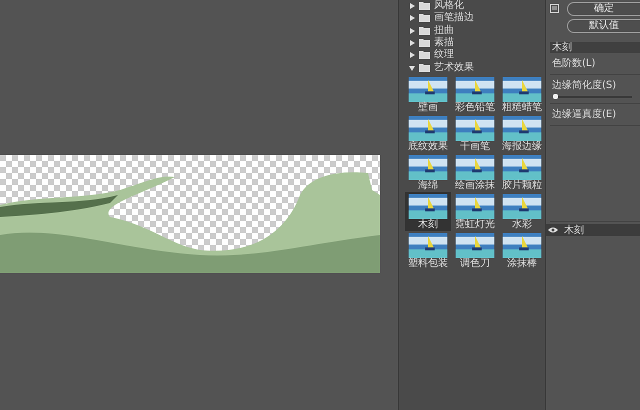 The image size is (640, 410). Describe the element at coordinates (603, 26) in the screenshot. I see `dialog-button: 默认值` at that location.